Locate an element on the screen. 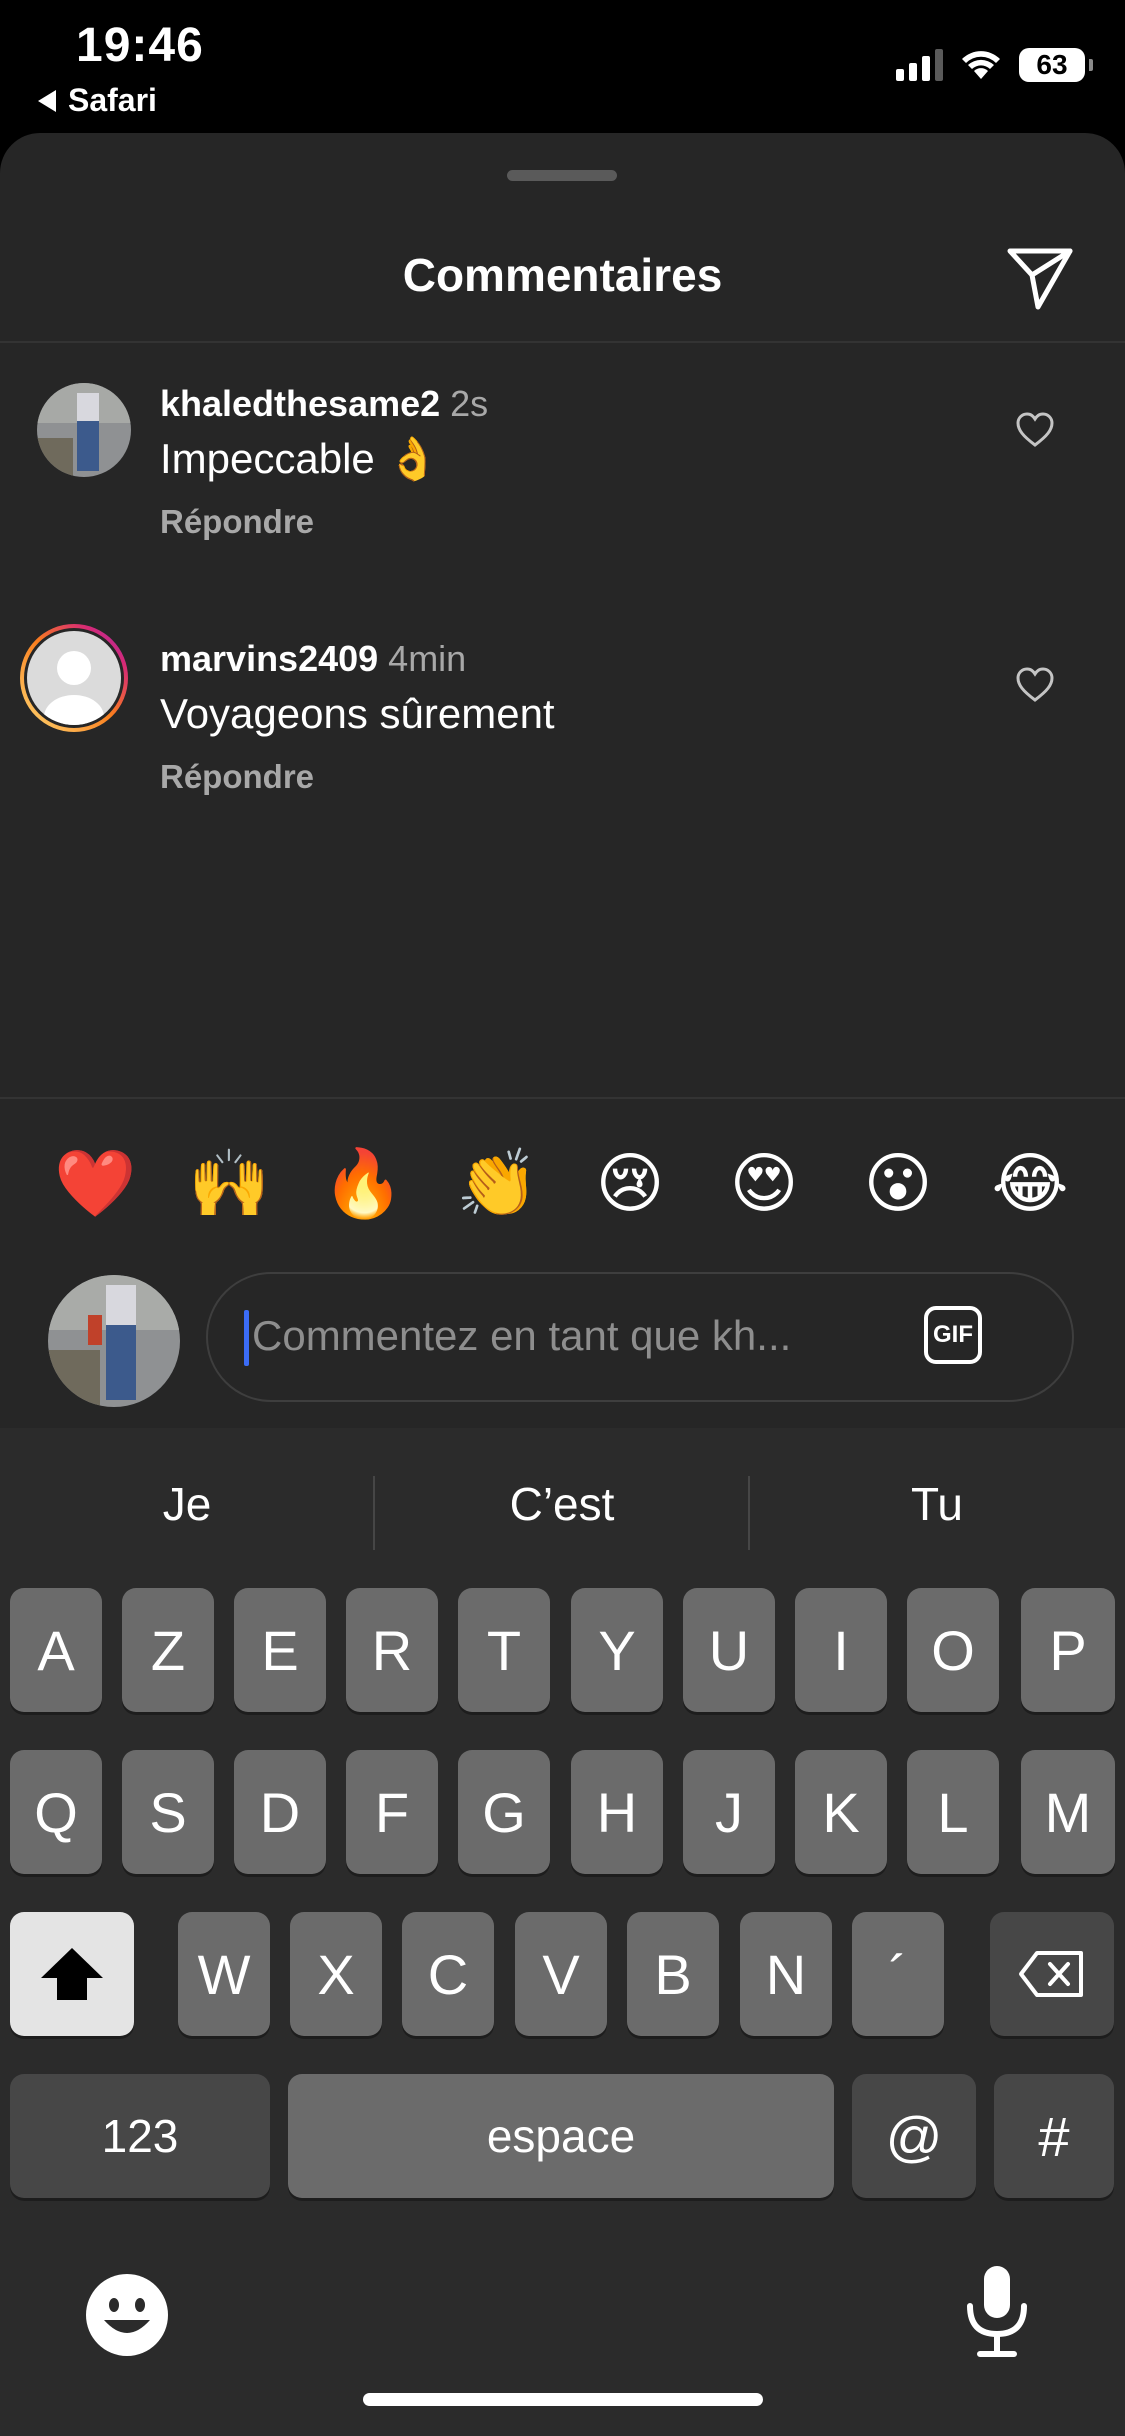 This screenshot has height=2436, width=1125. sheet-grabber is located at coordinates (562, 175).